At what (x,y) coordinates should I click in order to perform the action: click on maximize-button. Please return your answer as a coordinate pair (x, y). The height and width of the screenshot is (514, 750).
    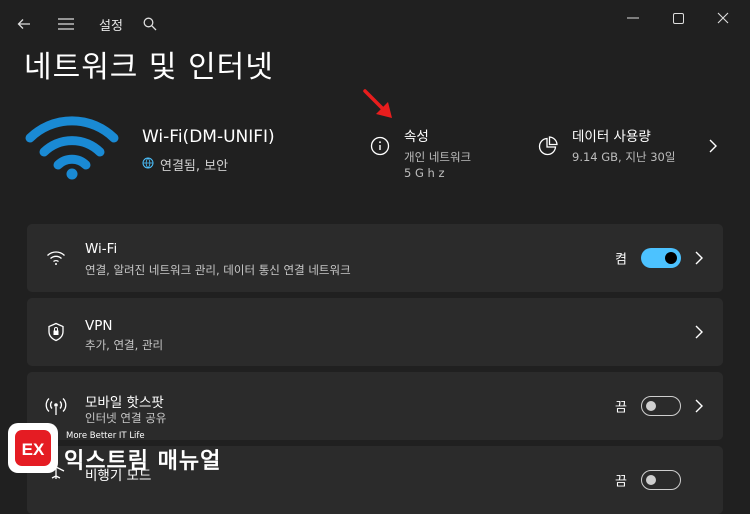
    Looking at the image, I should click on (678, 18).